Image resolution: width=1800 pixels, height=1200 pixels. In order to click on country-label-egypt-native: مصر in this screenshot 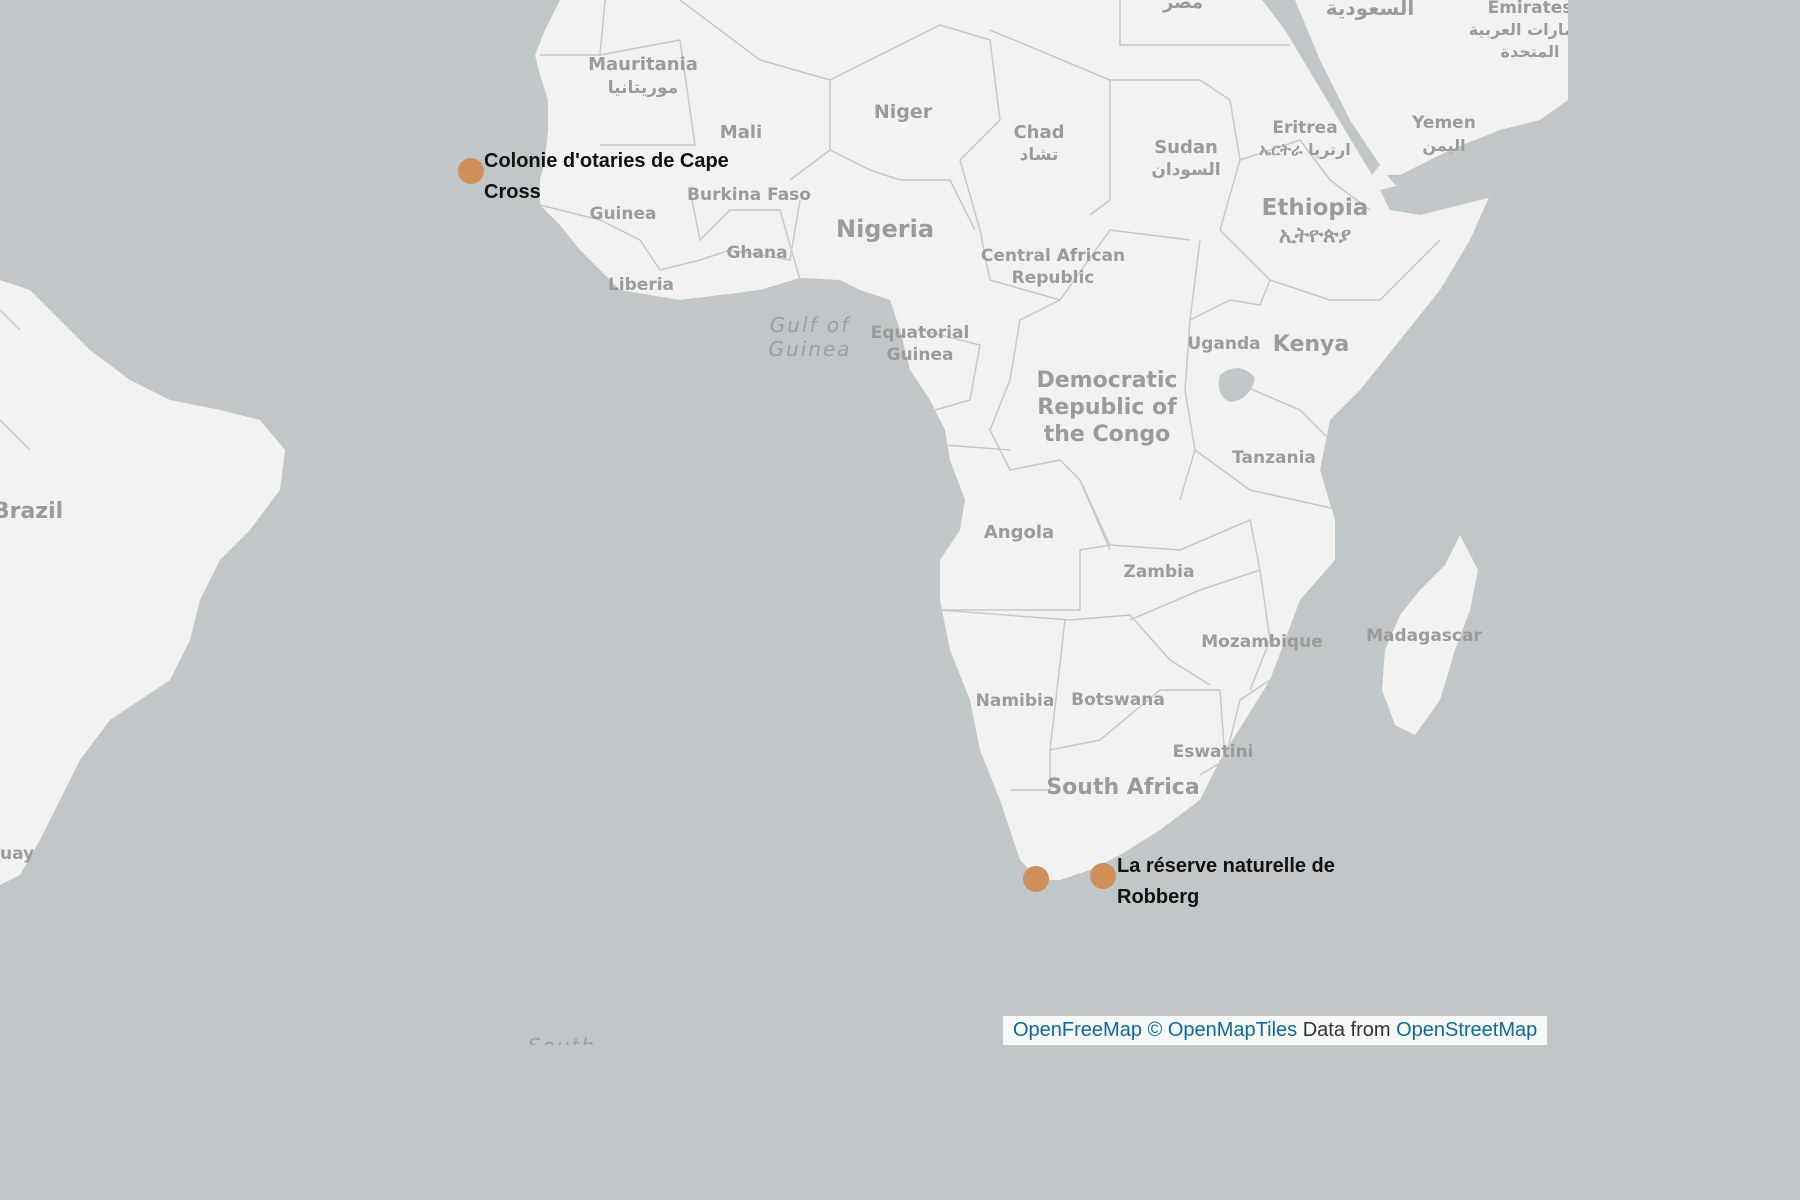, I will do `click(1182, 6)`.